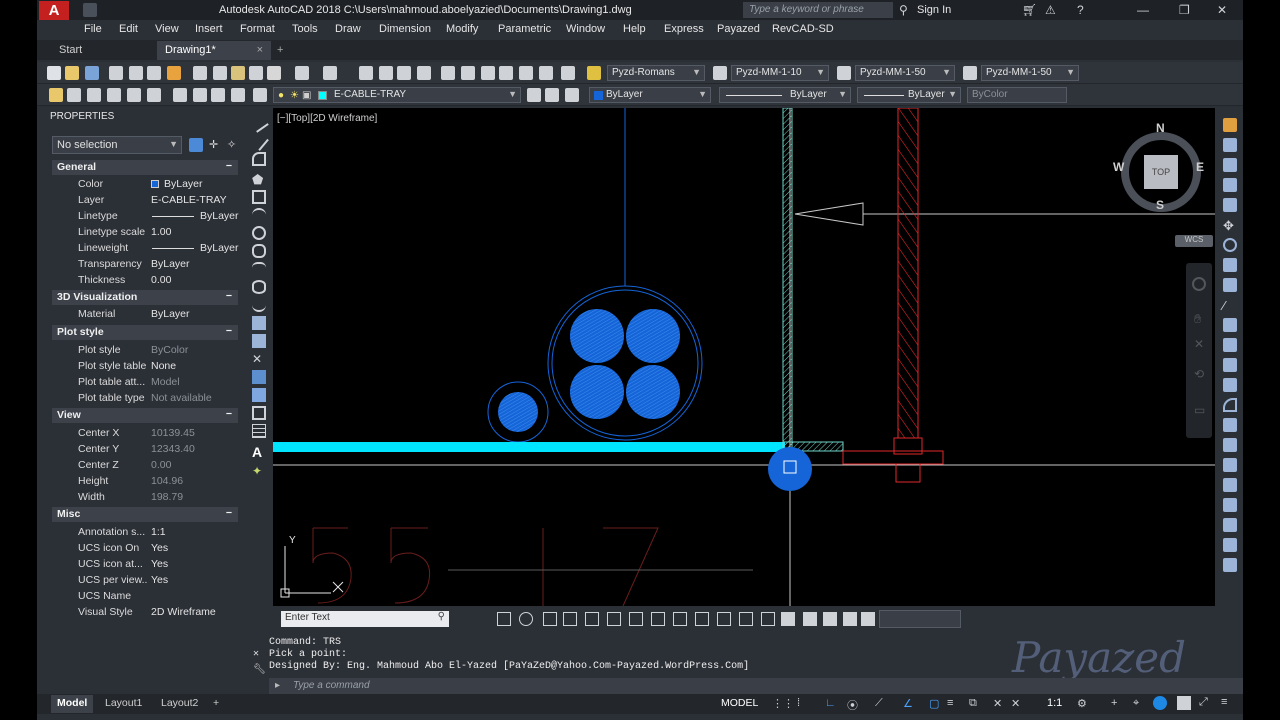 This screenshot has height=720, width=1280. I want to click on layer-merge-icon, so click(238, 95).